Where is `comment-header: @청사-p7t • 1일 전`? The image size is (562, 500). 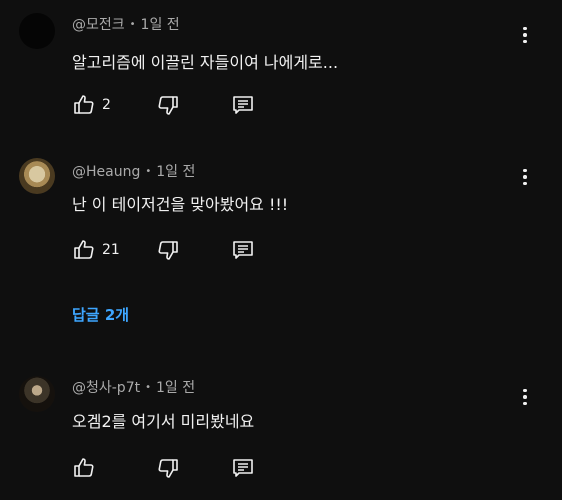
comment-header: @청사-p7t • 1일 전 is located at coordinates (133, 387).